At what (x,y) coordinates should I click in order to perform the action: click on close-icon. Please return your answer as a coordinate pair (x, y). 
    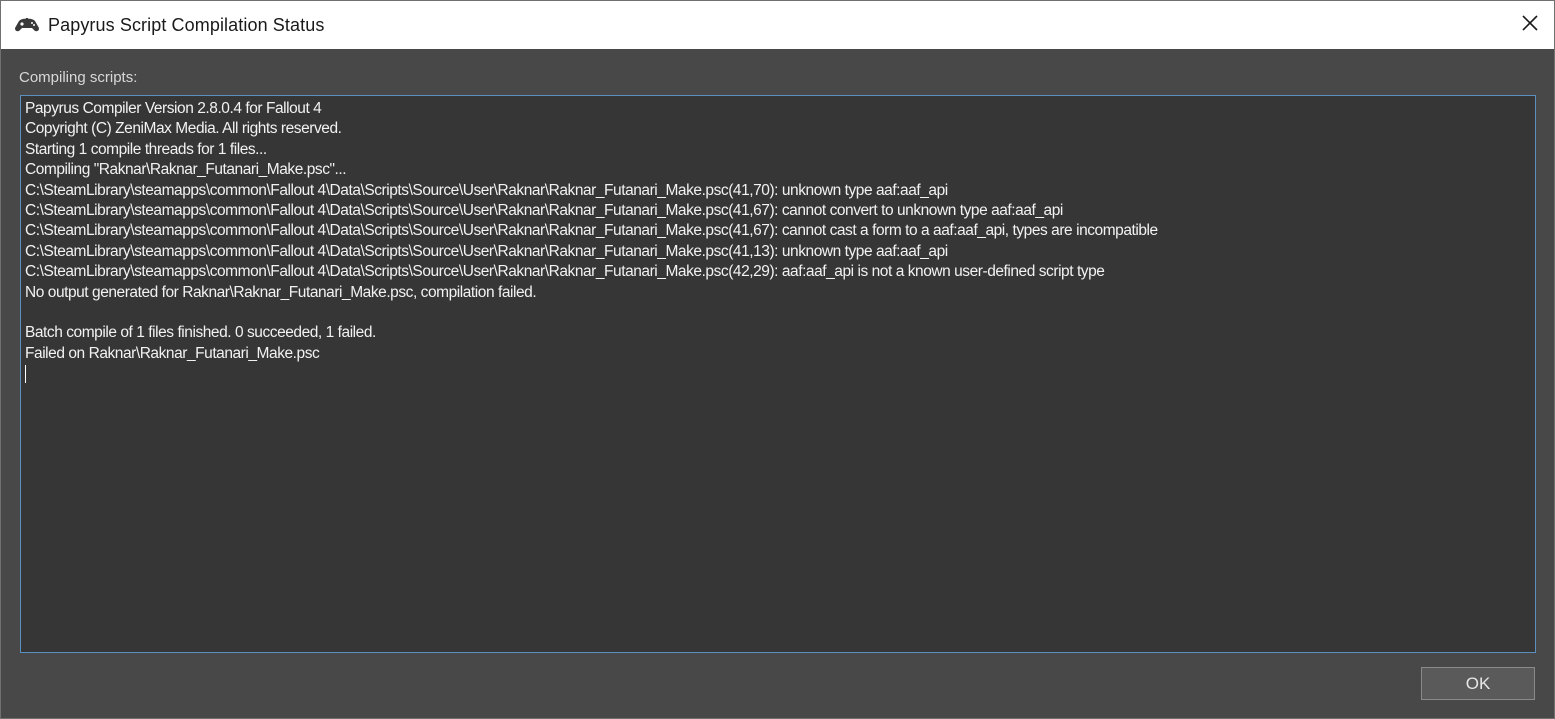
    Looking at the image, I should click on (1530, 25).